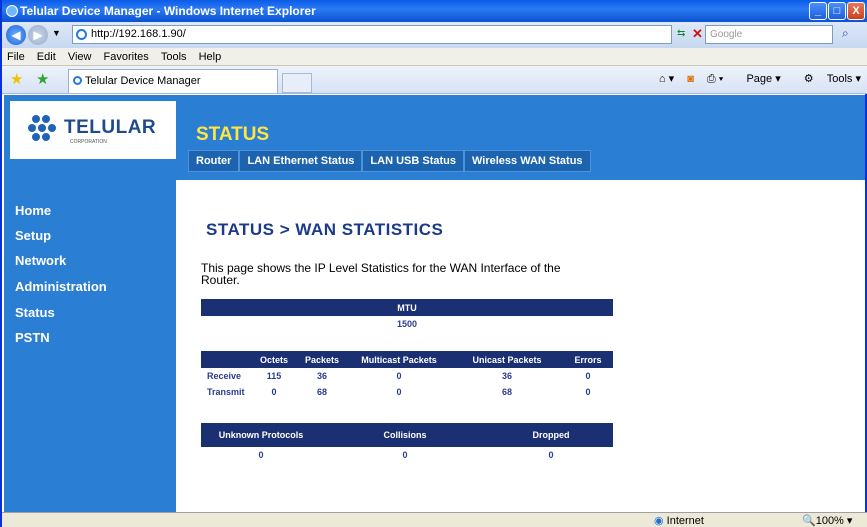 This screenshot has width=867, height=527. What do you see at coordinates (659, 521) in the screenshot?
I see `globe-icon: ◉` at bounding box center [659, 521].